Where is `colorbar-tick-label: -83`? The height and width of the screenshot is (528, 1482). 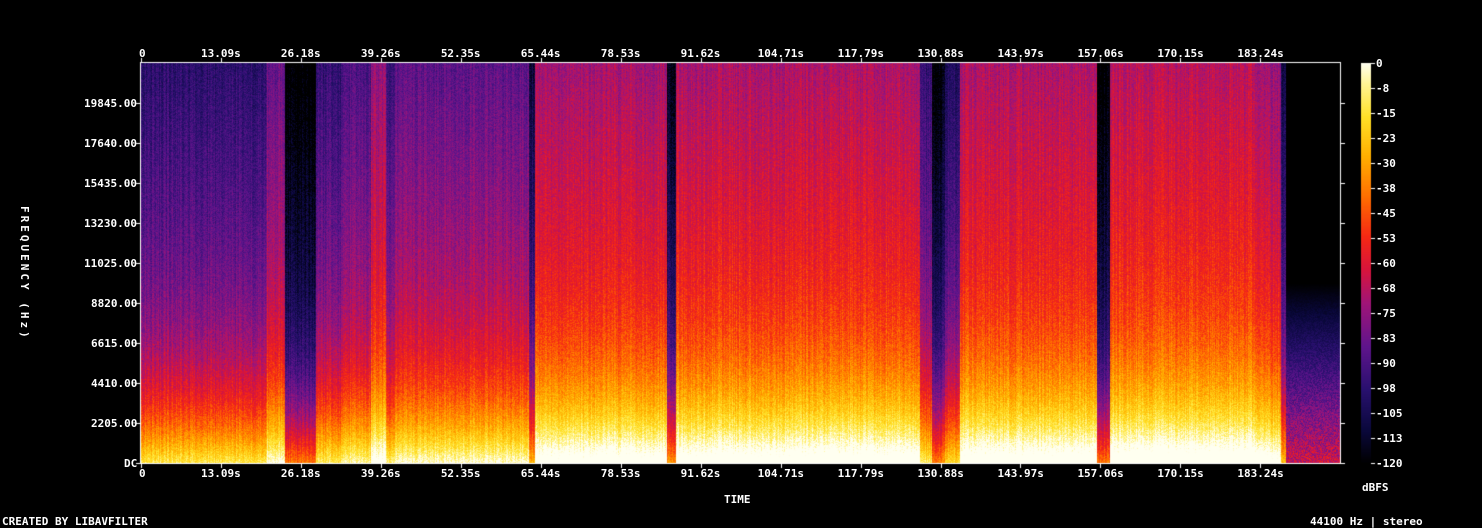
colorbar-tick-label: -83 is located at coordinates (1386, 338).